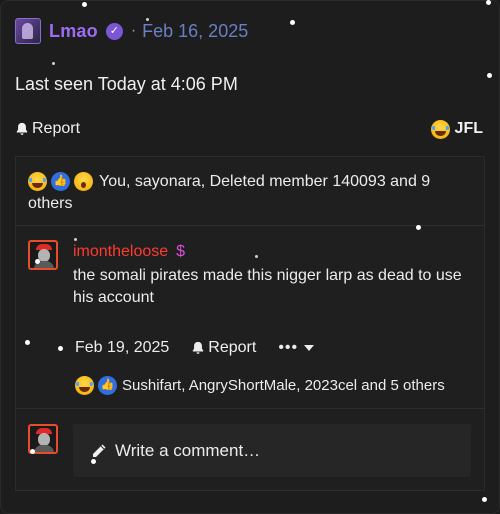  I want to click on comment-report-label: Report, so click(232, 347).